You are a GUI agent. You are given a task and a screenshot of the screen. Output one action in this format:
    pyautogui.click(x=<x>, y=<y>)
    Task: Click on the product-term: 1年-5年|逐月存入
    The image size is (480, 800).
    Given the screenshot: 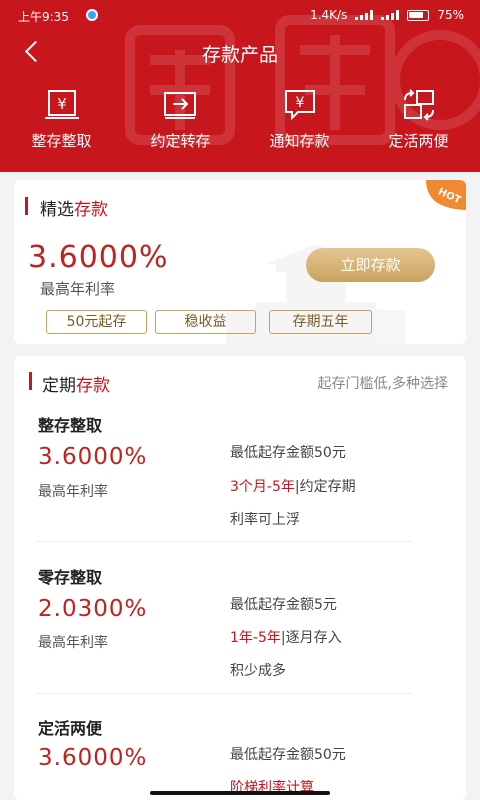 What is the action you would take?
    pyautogui.click(x=286, y=637)
    